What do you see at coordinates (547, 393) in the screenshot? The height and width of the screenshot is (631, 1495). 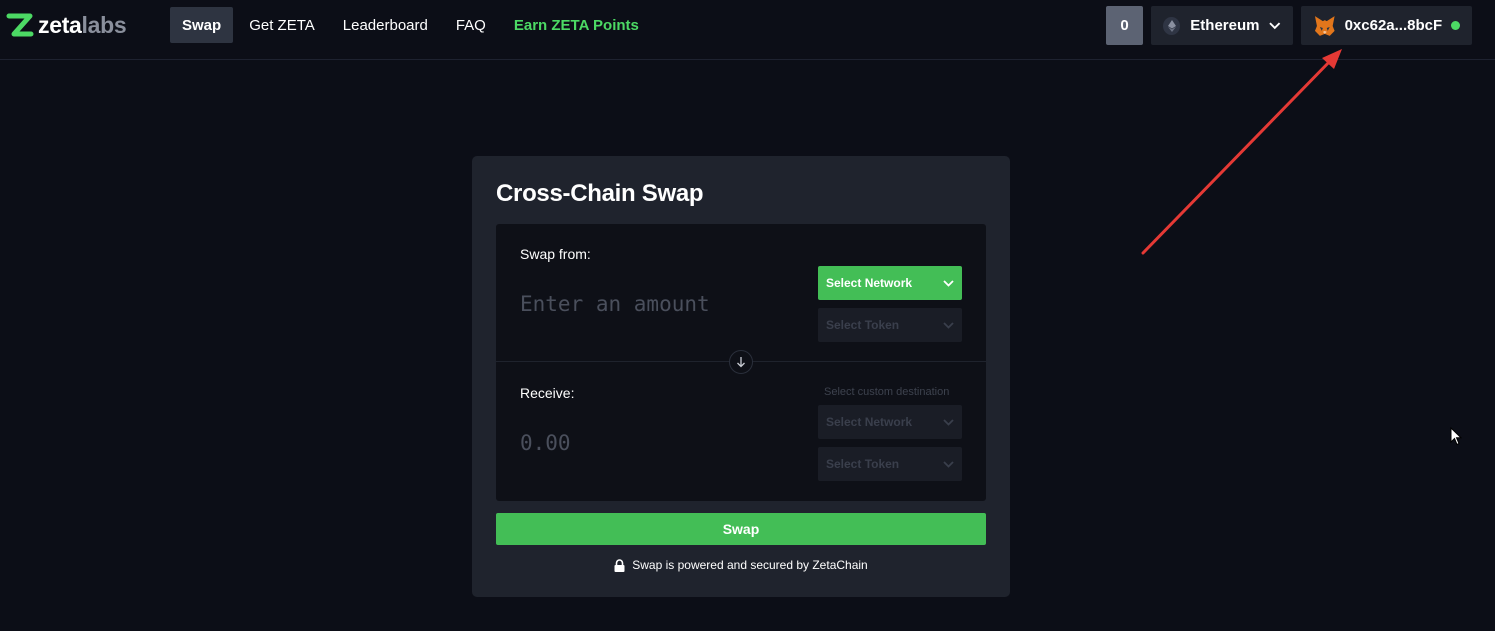 I see `receive-label: Receive:` at bounding box center [547, 393].